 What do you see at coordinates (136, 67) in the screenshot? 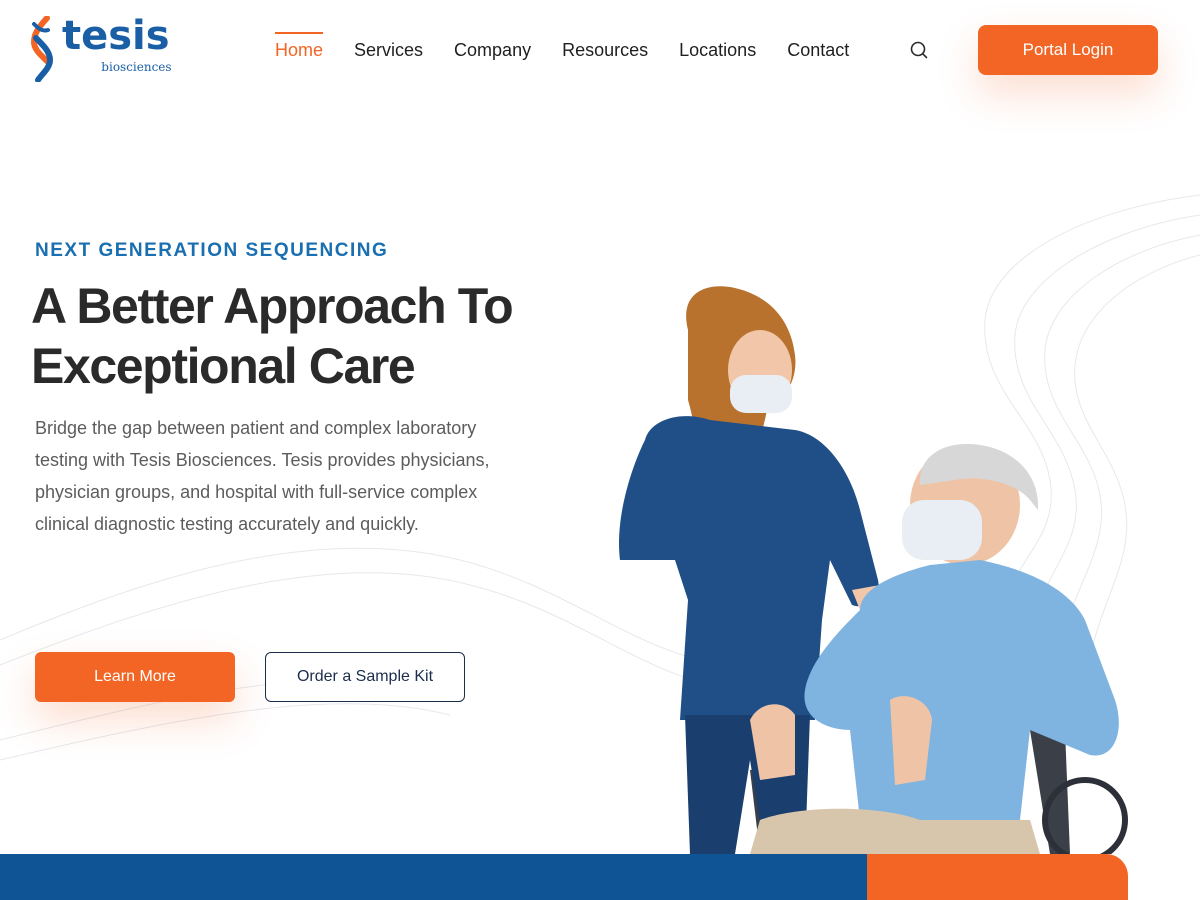
I see `brand-subname: biosciences` at bounding box center [136, 67].